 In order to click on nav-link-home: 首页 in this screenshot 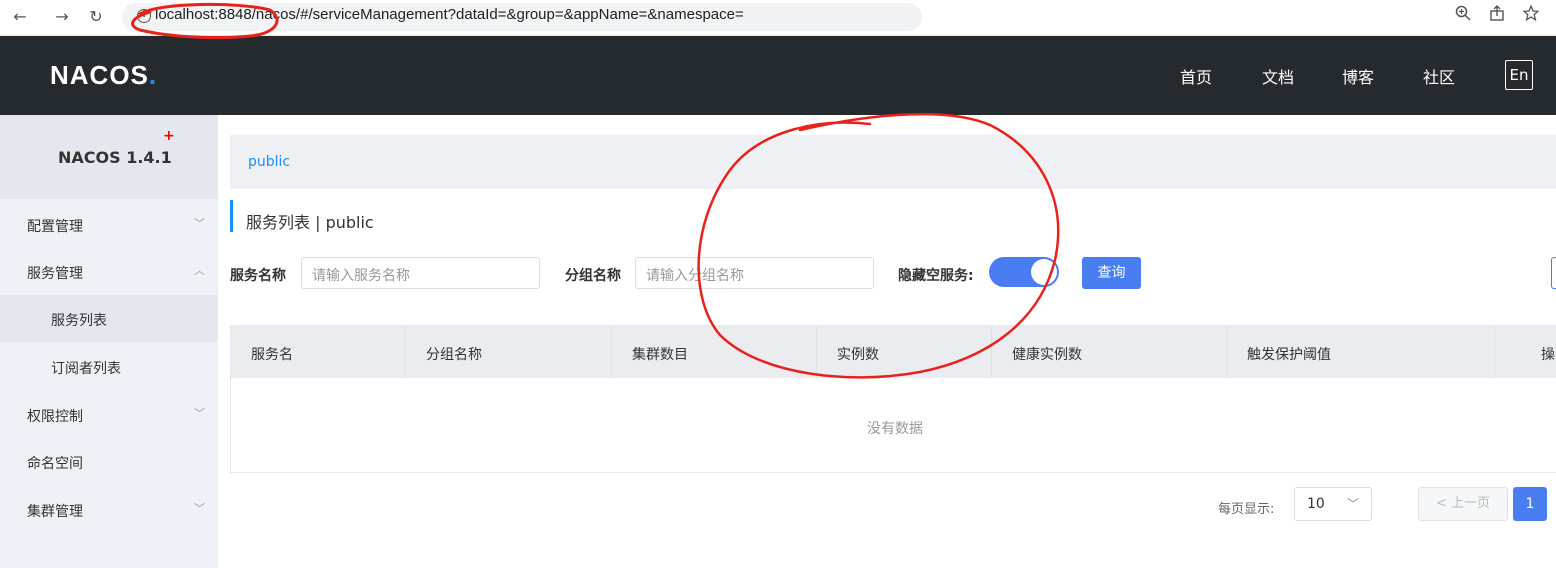, I will do `click(1196, 76)`.